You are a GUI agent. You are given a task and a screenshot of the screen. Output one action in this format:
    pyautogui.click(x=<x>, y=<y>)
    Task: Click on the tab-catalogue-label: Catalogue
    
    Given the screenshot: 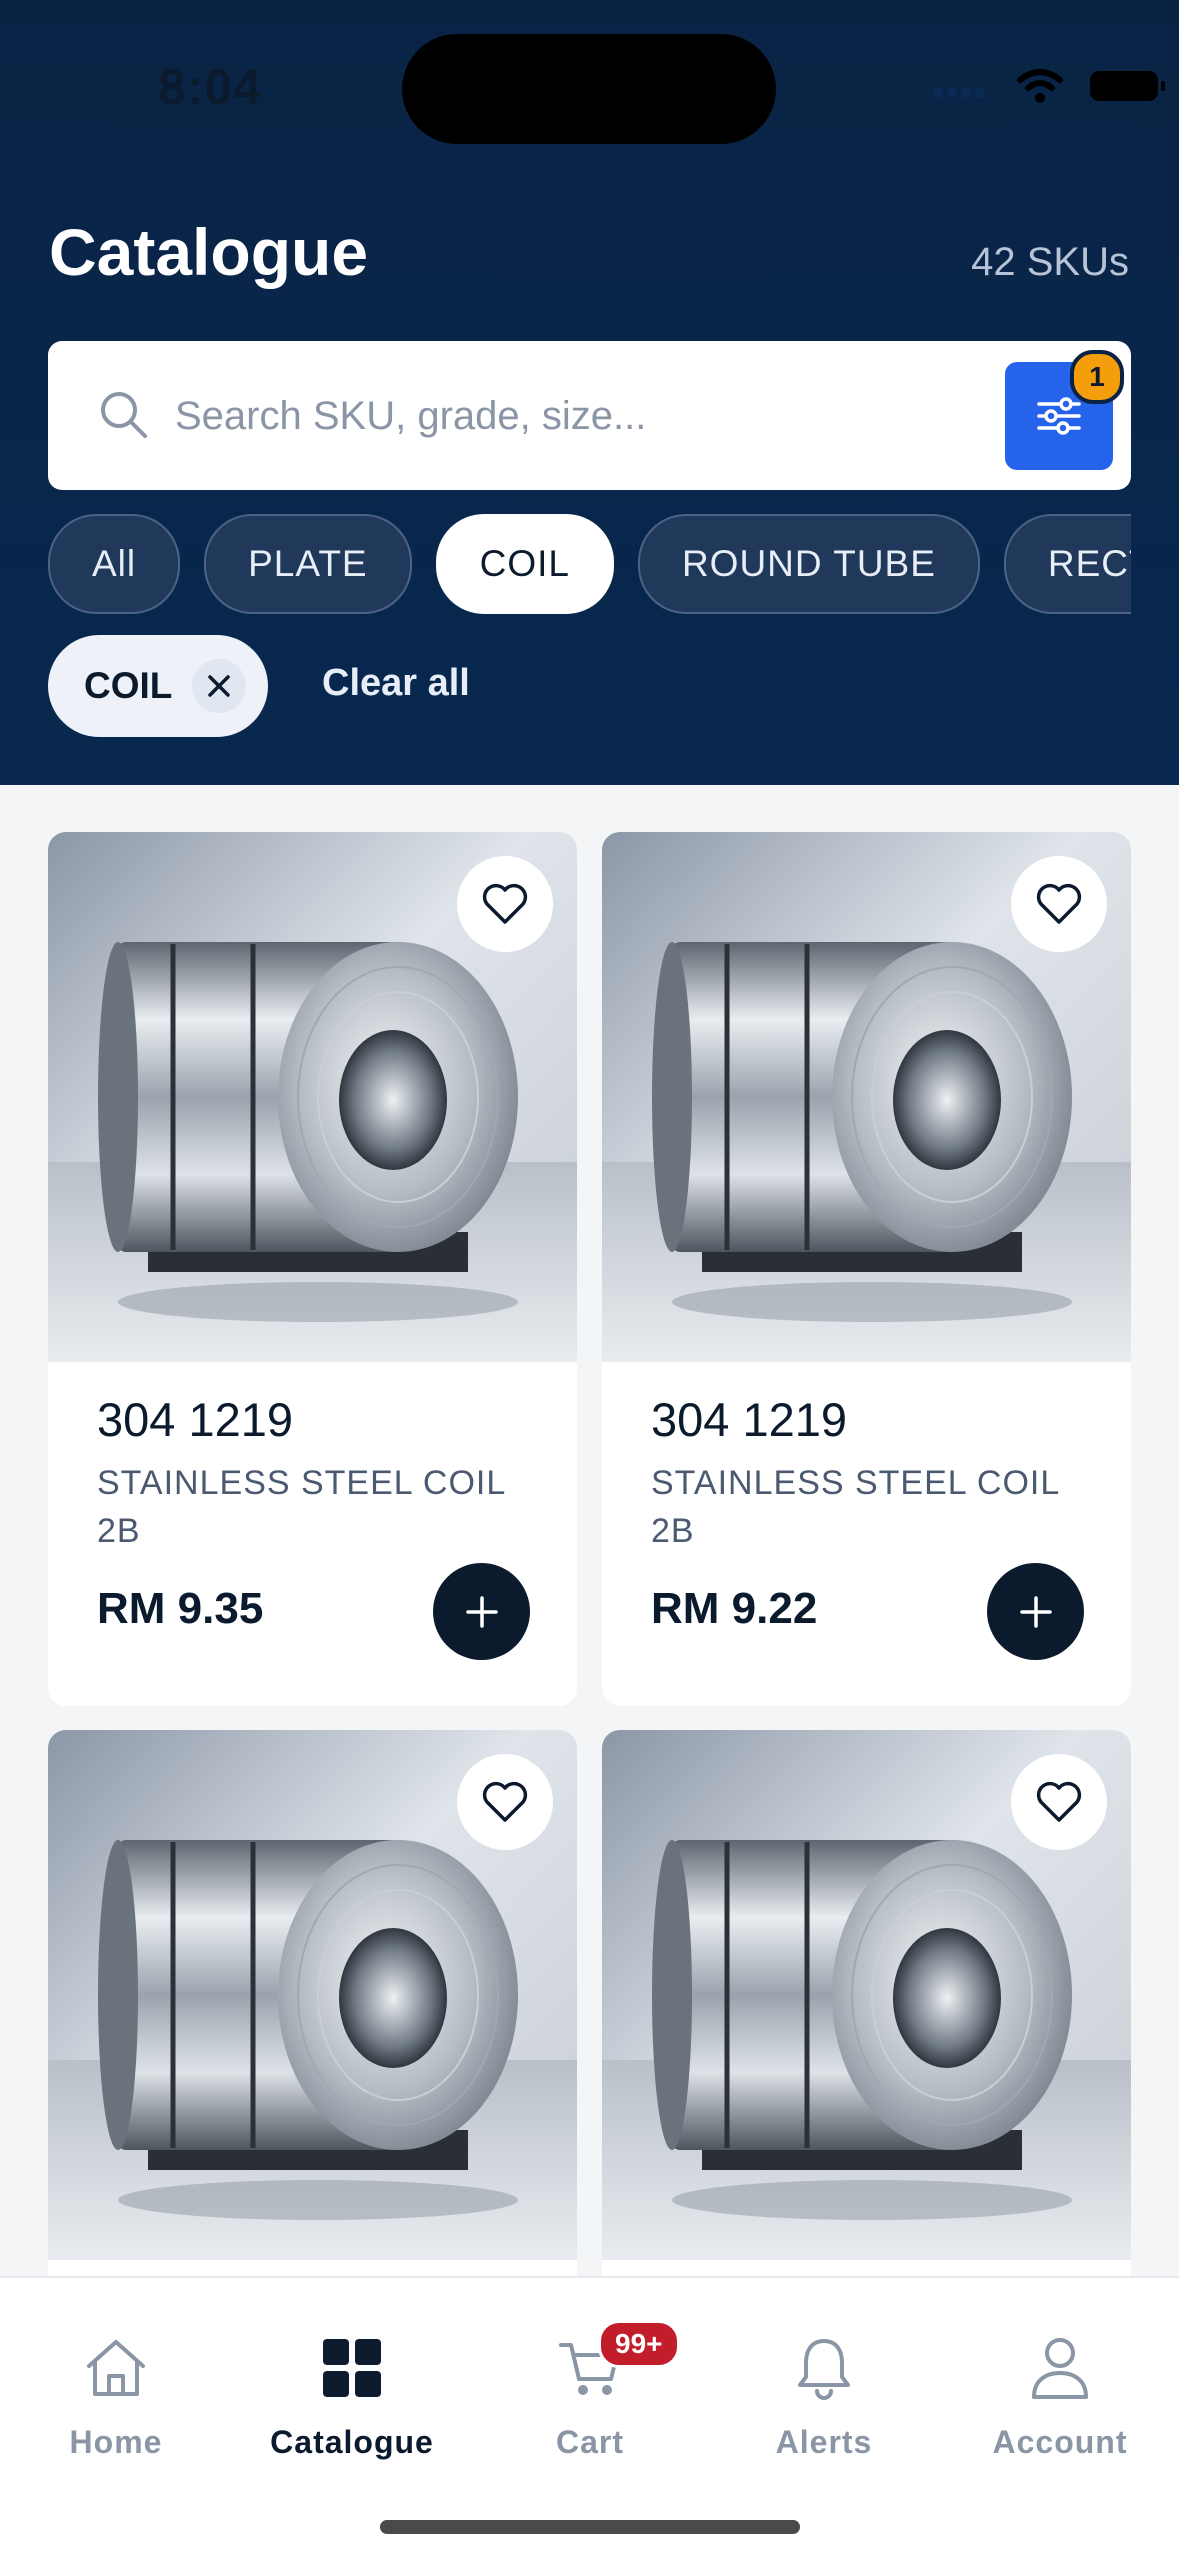 What is the action you would take?
    pyautogui.click(x=352, y=2442)
    